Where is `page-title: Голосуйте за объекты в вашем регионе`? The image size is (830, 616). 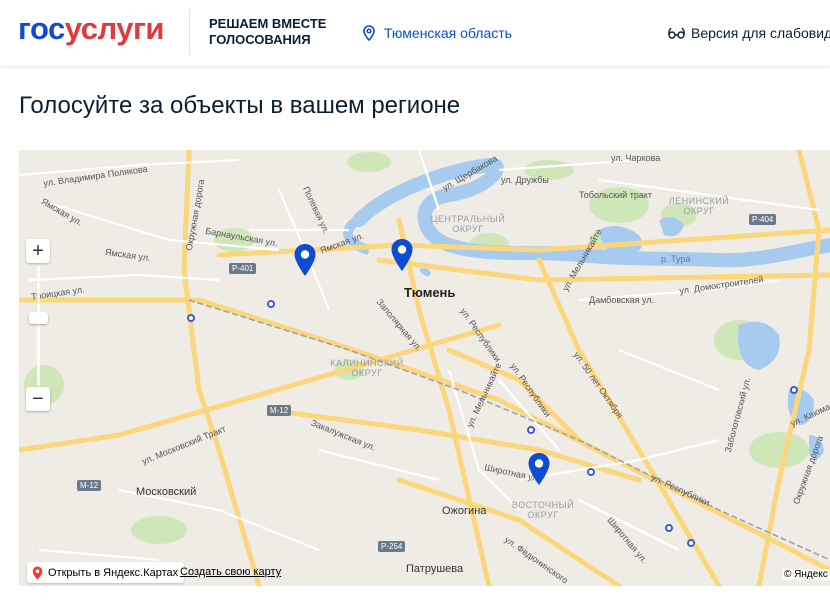 page-title: Голосуйте за объекты в вашем регионе is located at coordinates (240, 105).